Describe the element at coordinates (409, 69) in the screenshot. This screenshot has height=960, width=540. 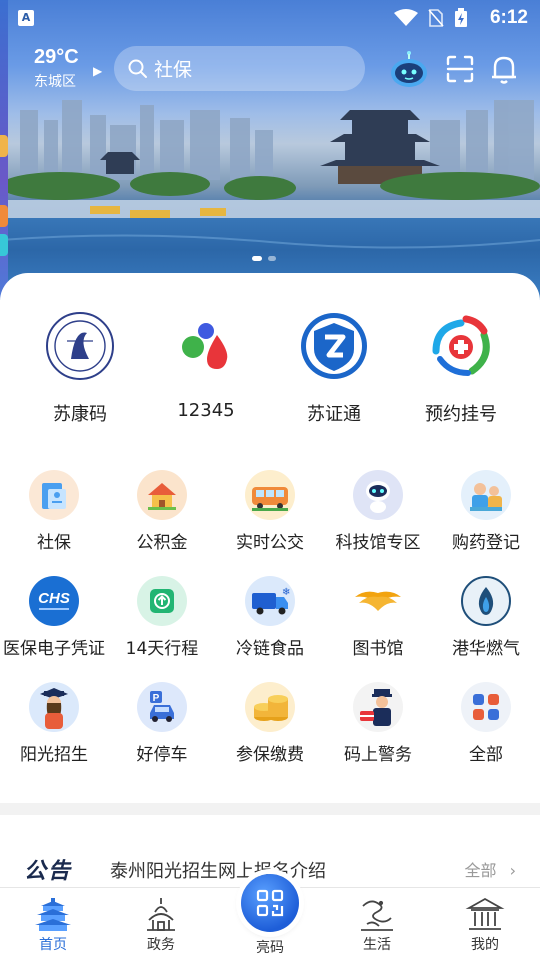
I see `ai-assistant-robot-icon` at that location.